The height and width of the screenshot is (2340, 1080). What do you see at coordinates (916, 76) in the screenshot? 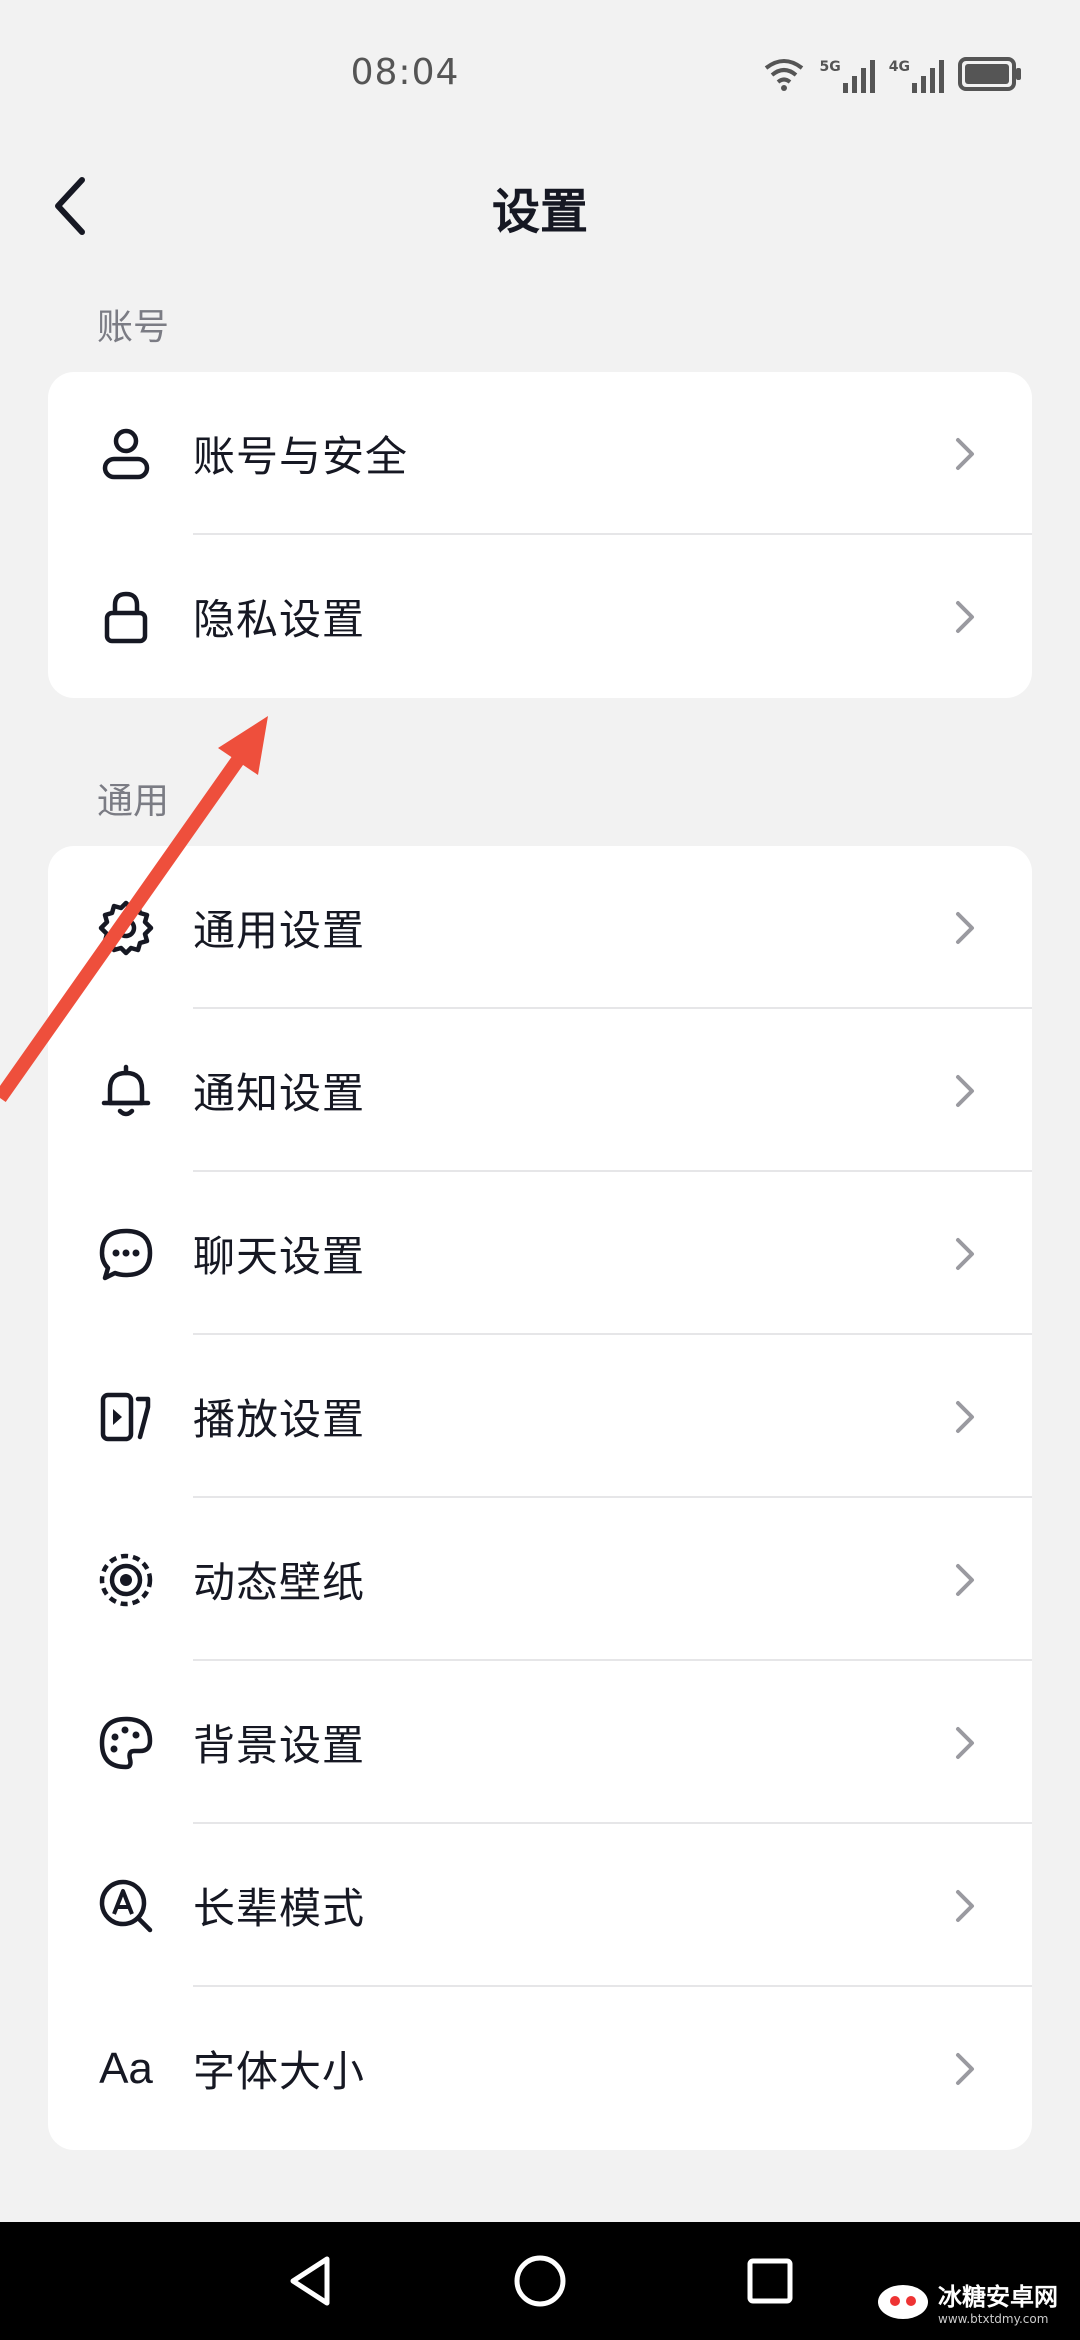
I see `signal-4g-icon: 4G` at bounding box center [916, 76].